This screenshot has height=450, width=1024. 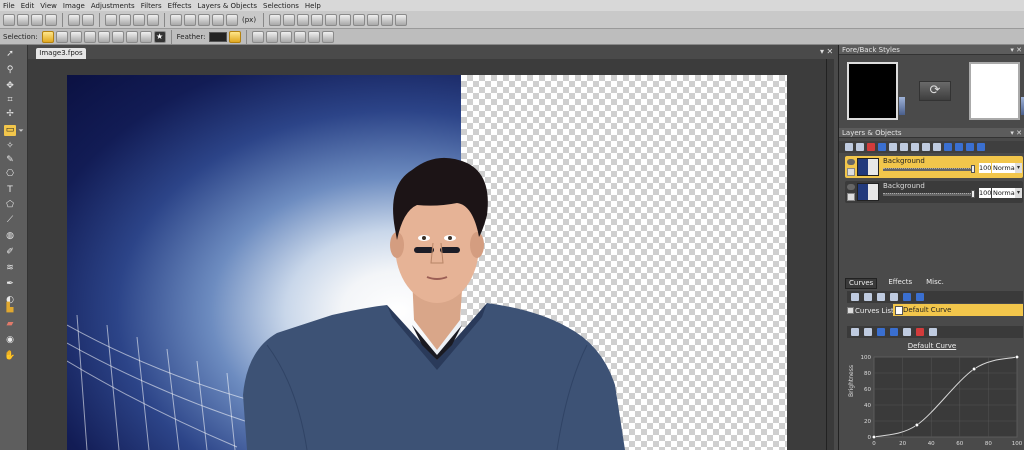 What do you see at coordinates (23, 19) in the screenshot?
I see `open-icon` at bounding box center [23, 19].